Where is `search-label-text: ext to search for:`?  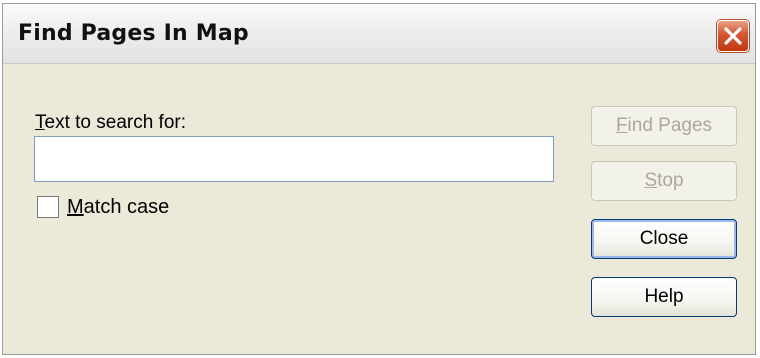 search-label-text: ext to search for: is located at coordinates (115, 122).